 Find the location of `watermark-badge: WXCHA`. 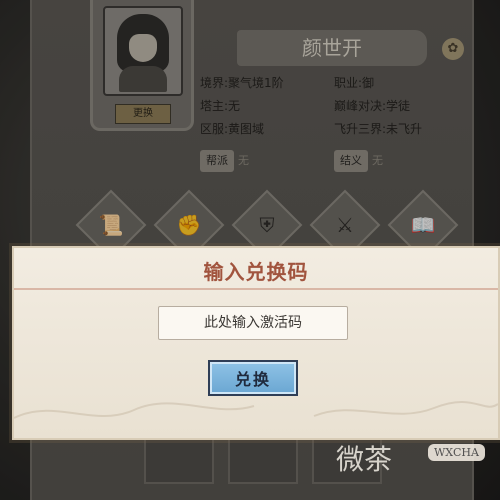

watermark-badge: WXCHA is located at coordinates (456, 452).